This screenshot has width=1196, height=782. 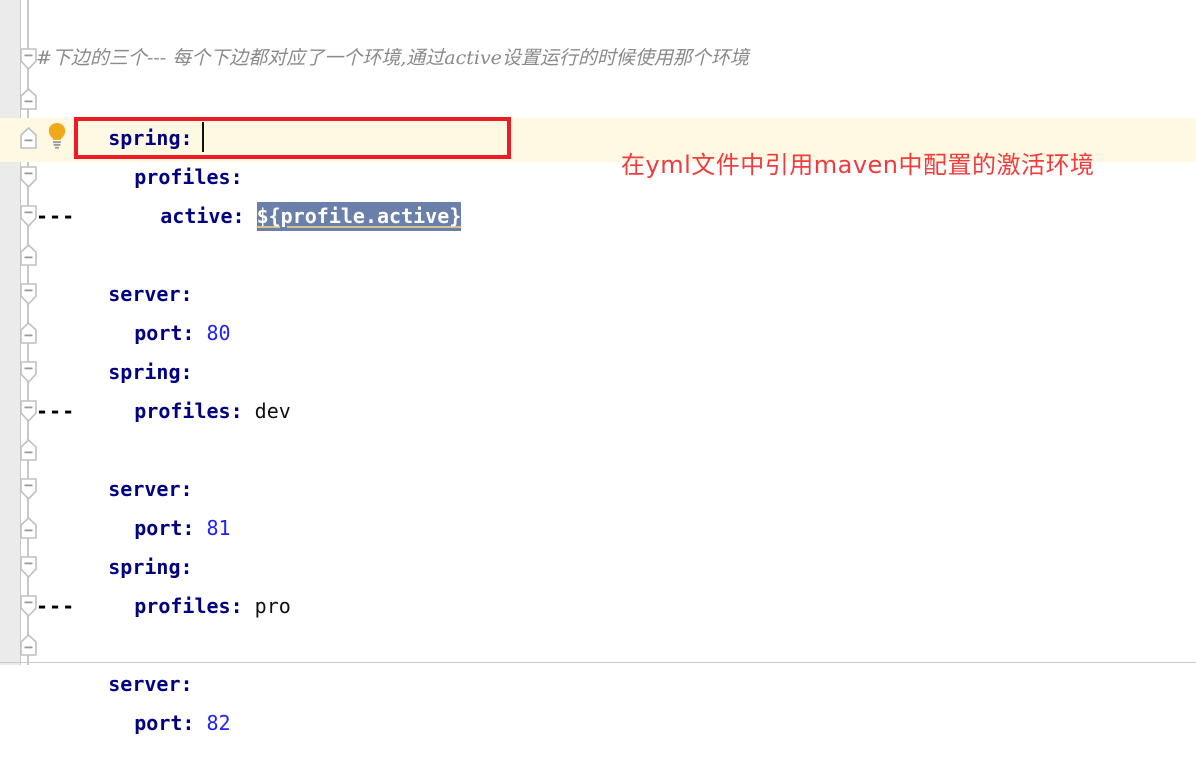 What do you see at coordinates (188, 723) in the screenshot?
I see `yaml-colon: :` at bounding box center [188, 723].